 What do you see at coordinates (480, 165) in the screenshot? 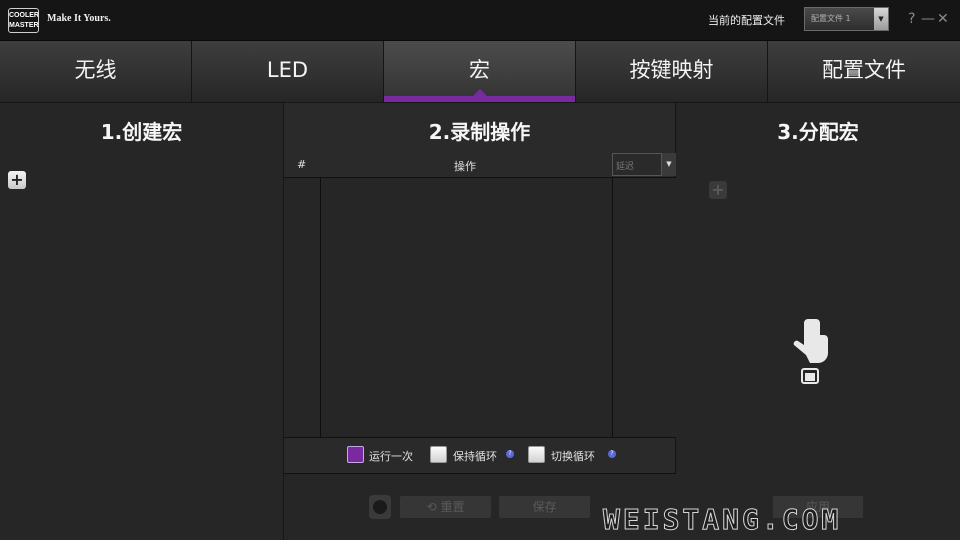
I see `actions-table-header: # 操作 延迟 ▼` at bounding box center [480, 165].